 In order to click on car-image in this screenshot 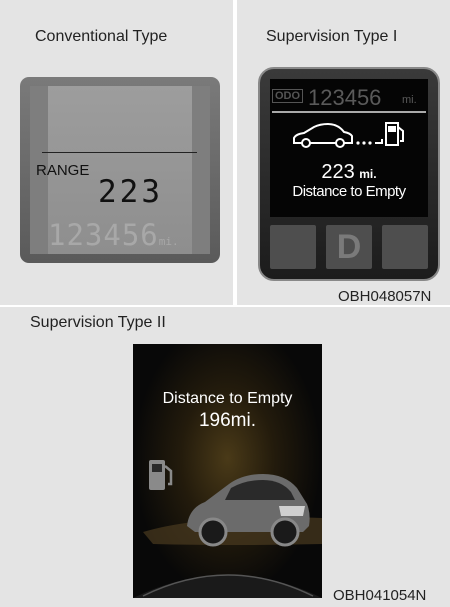, I will do `click(248, 510)`.